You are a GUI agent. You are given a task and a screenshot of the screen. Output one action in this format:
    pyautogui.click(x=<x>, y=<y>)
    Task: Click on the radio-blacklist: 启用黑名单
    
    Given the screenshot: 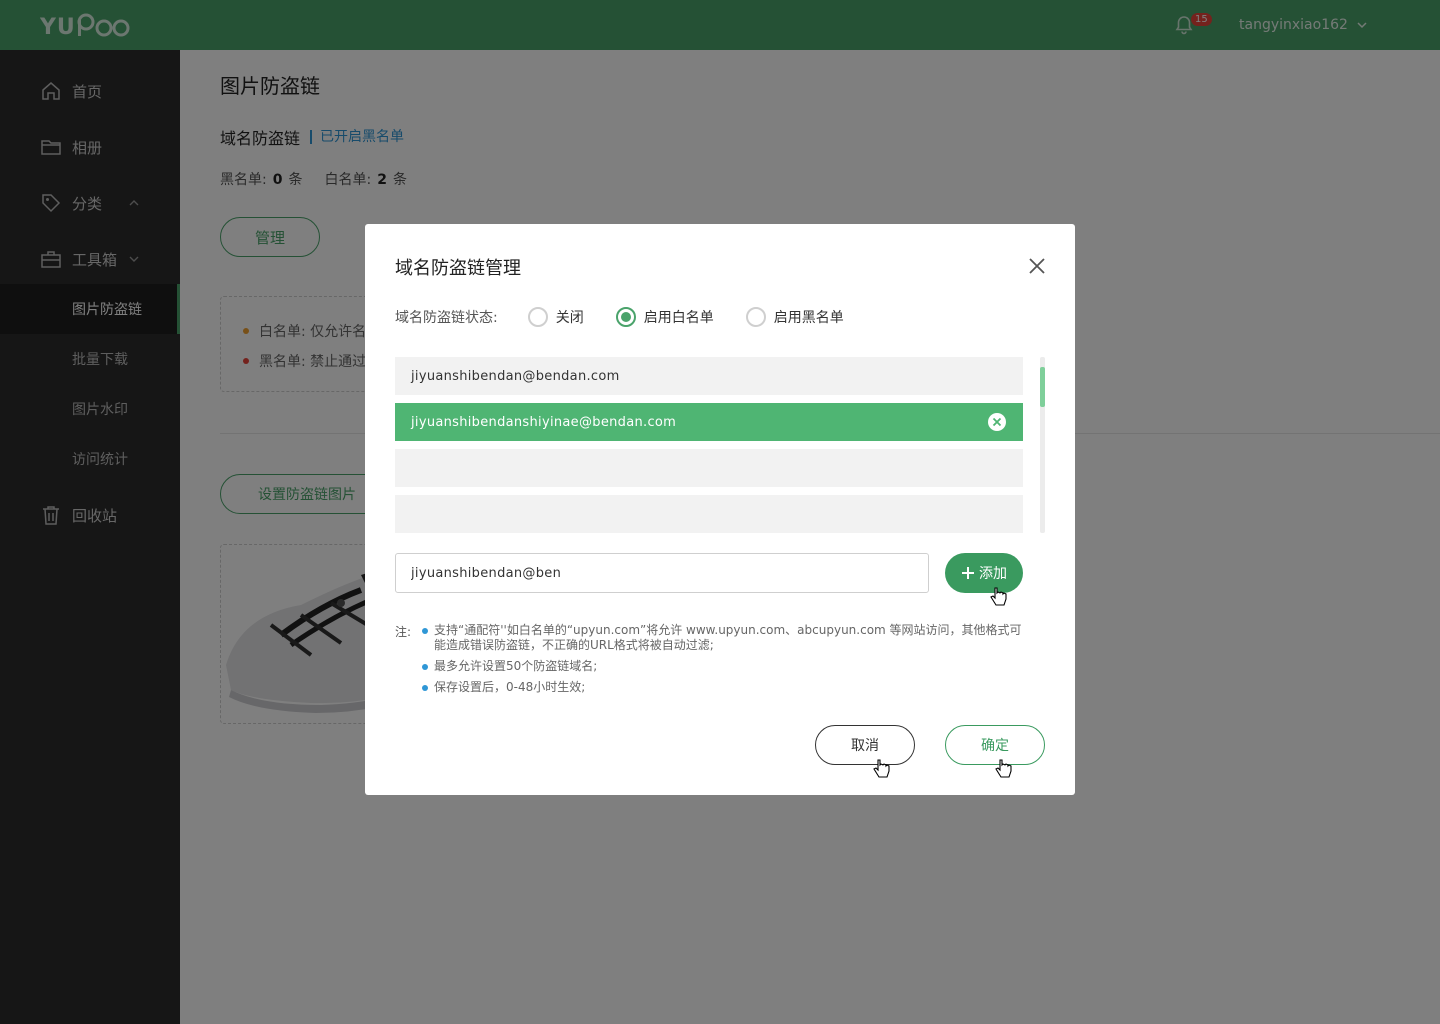 What is the action you would take?
    pyautogui.click(x=794, y=317)
    